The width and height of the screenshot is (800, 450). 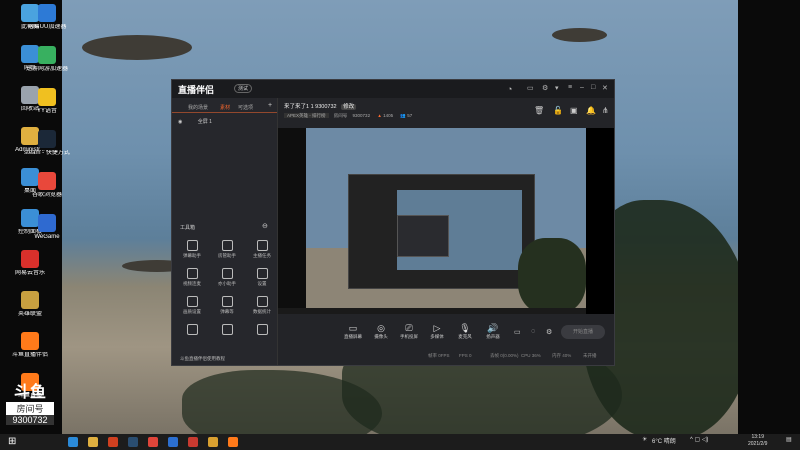 I want to click on desktop-icon: 谷歌浏览器, so click(x=47, y=185).